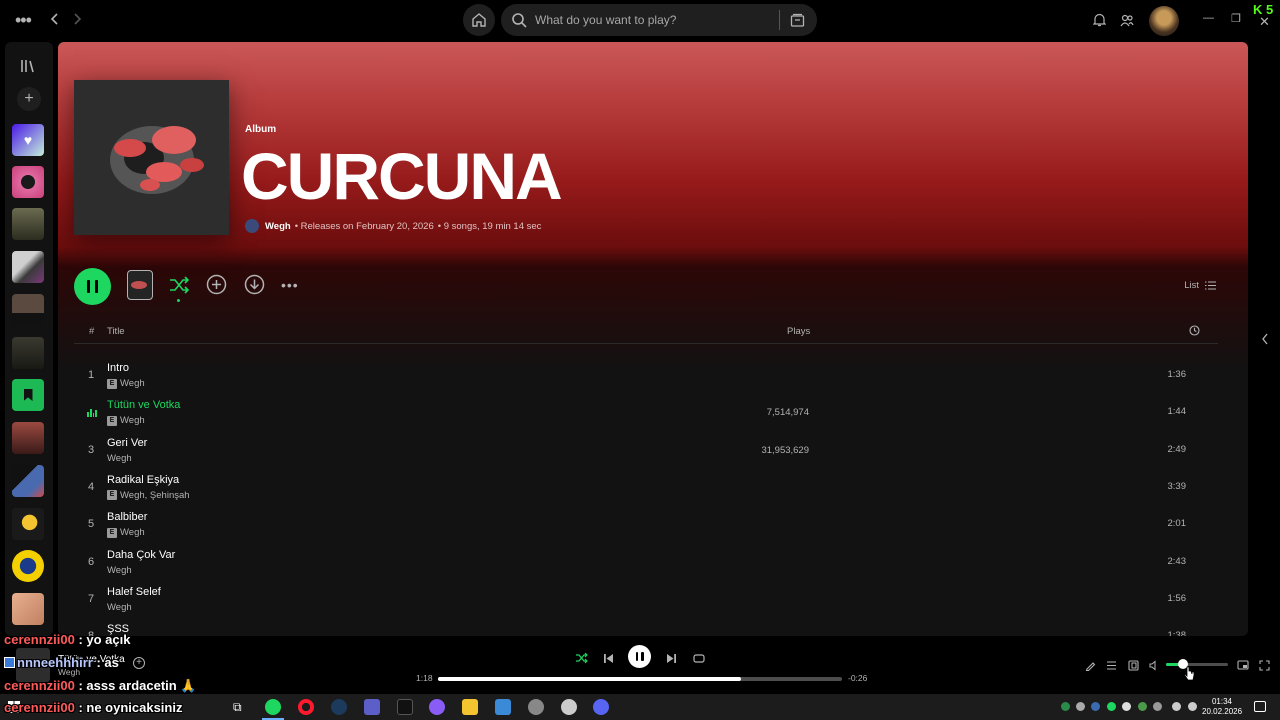 The width and height of the screenshot is (1280, 720). Describe the element at coordinates (372, 707) in the screenshot. I see `teams-taskbar-icon` at that location.